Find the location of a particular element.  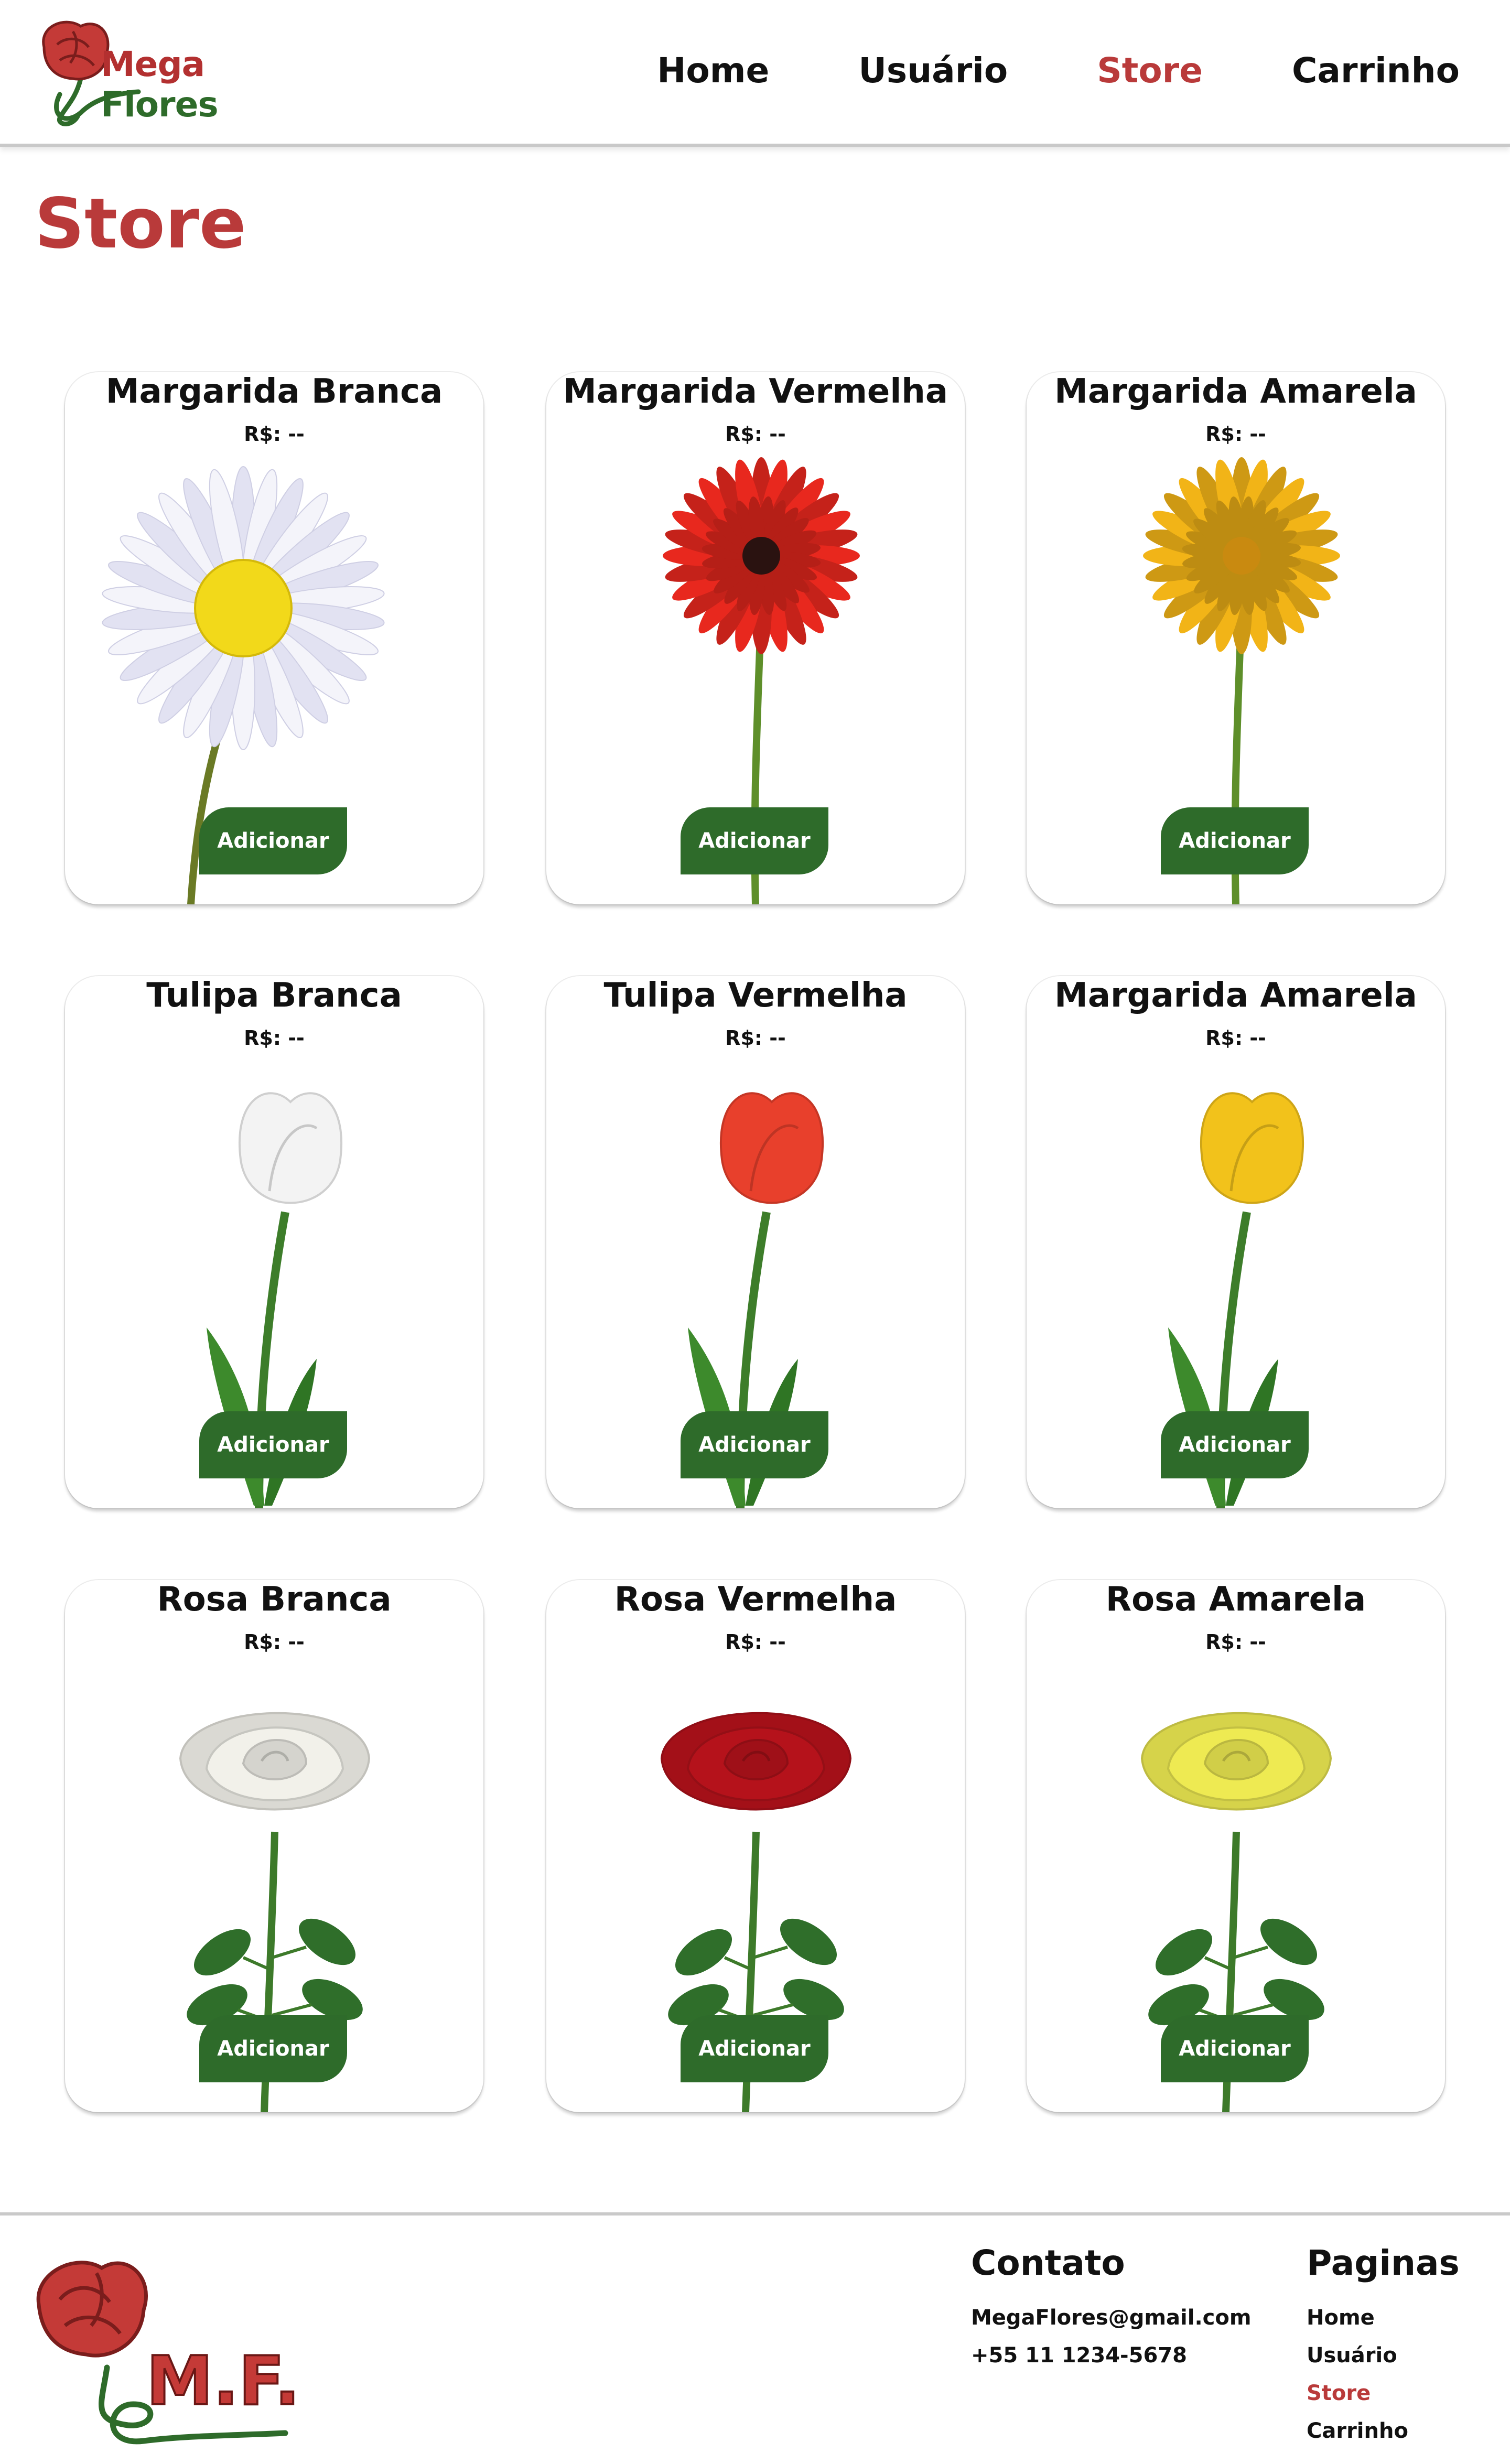

product-name: Margarida Branca is located at coordinates (274, 391).